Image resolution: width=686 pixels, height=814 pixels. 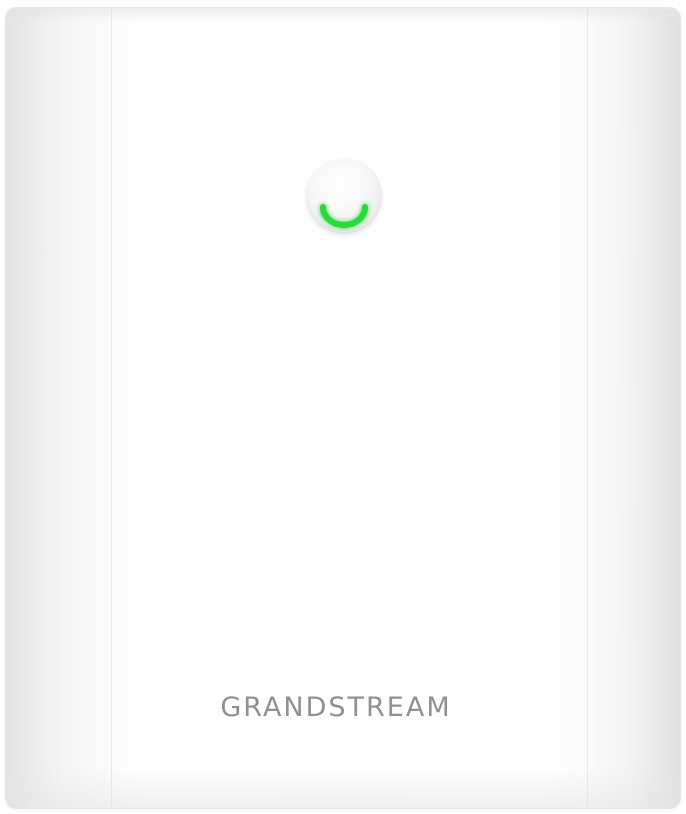 What do you see at coordinates (344, 196) in the screenshot?
I see `led-dome` at bounding box center [344, 196].